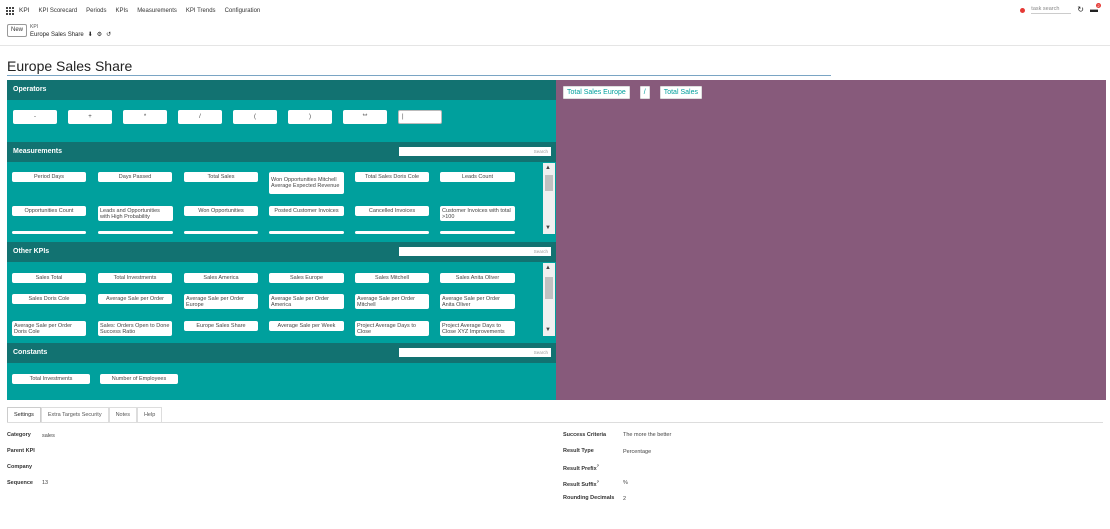 This screenshot has width=1110, height=529. Describe the element at coordinates (585, 435) in the screenshot. I see `success-criteria-label: Success Criteria` at that location.